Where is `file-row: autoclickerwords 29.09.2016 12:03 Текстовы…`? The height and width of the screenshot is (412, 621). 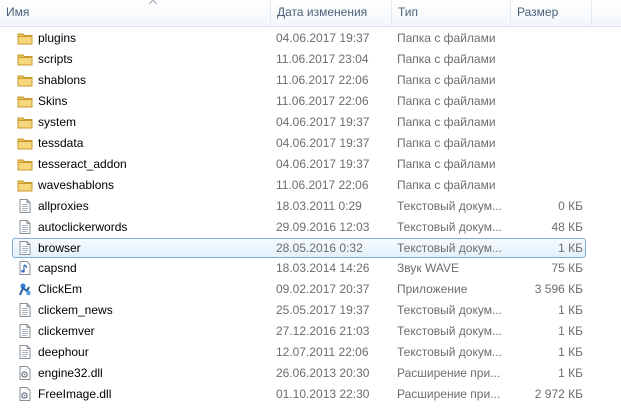
file-row: autoclickerwords 29.09.2016 12:03 Текстовы… is located at coordinates (299, 227).